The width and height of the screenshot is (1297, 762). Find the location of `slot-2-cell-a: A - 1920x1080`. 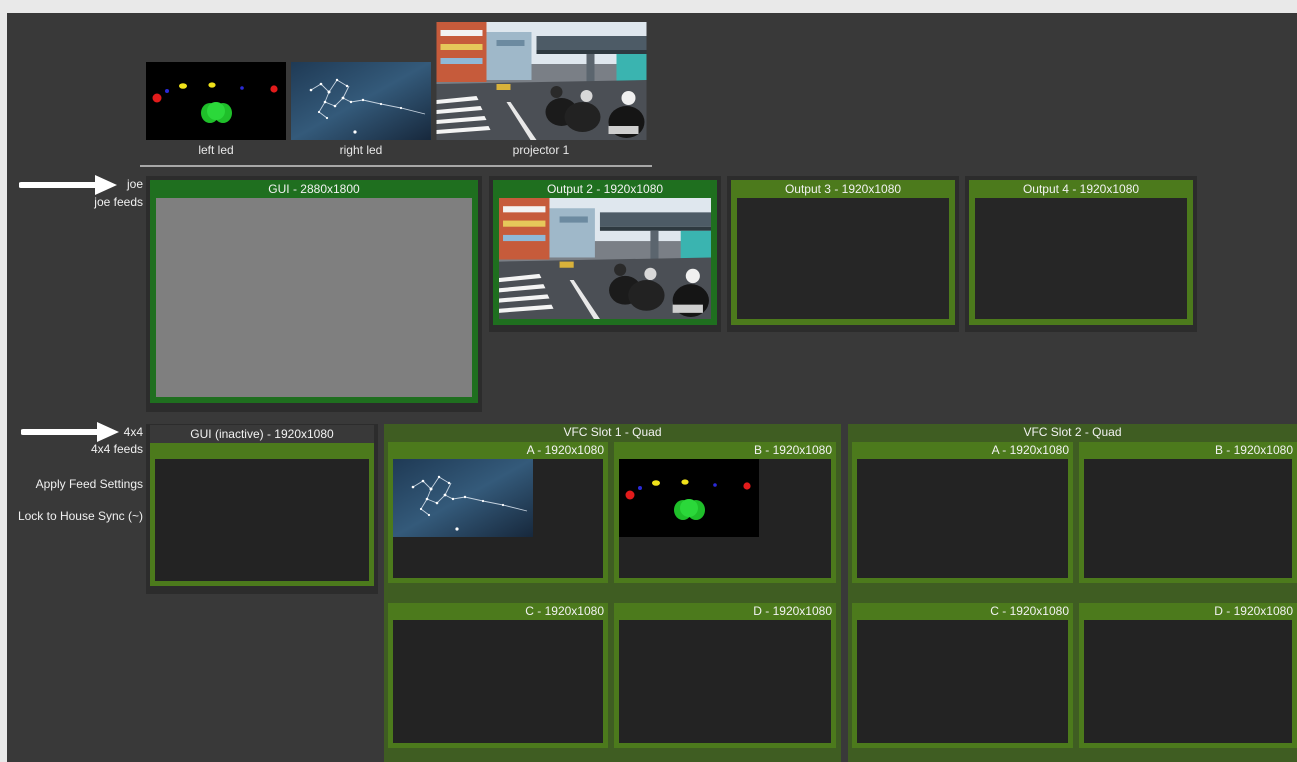

slot-2-cell-a: A - 1920x1080 is located at coordinates (962, 512).